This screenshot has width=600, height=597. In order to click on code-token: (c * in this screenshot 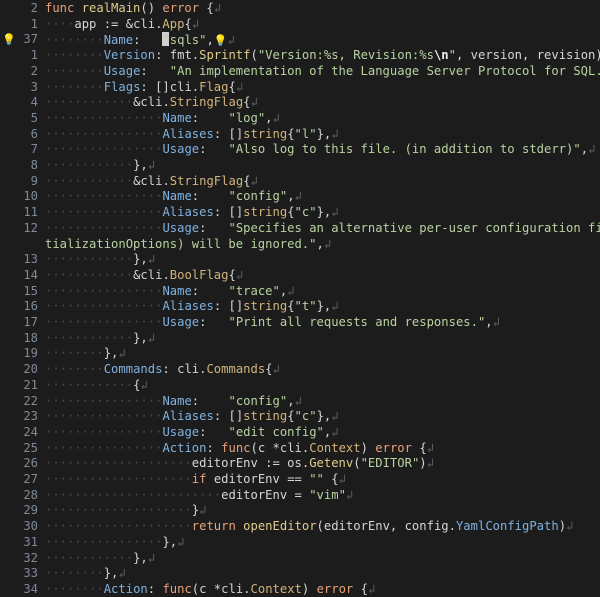, I will do `click(206, 588)`.